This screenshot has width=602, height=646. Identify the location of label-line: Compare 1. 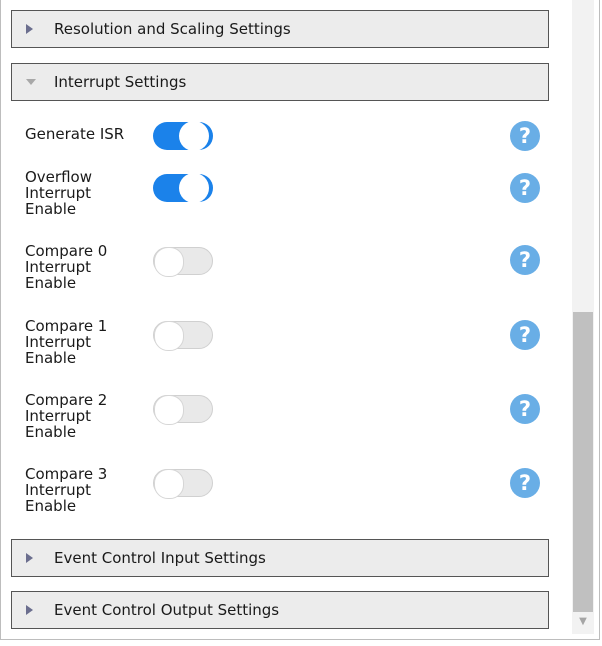
(66, 326).